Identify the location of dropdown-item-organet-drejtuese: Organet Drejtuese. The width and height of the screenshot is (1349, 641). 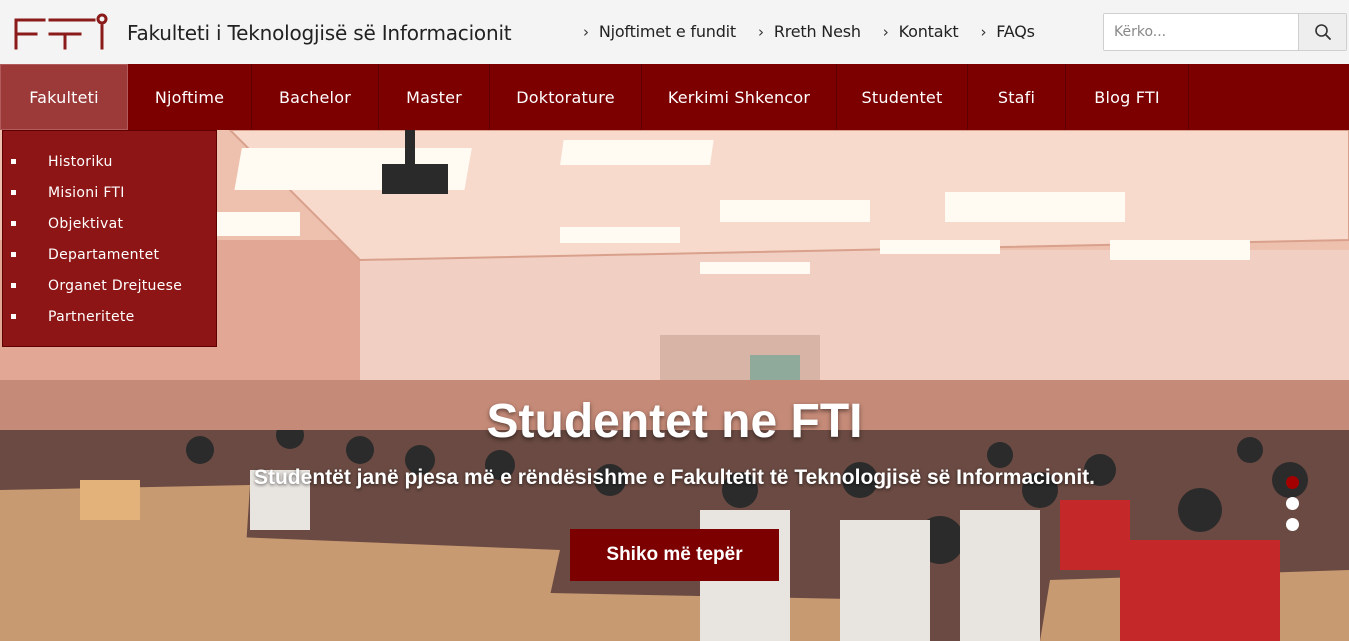
(109, 285).